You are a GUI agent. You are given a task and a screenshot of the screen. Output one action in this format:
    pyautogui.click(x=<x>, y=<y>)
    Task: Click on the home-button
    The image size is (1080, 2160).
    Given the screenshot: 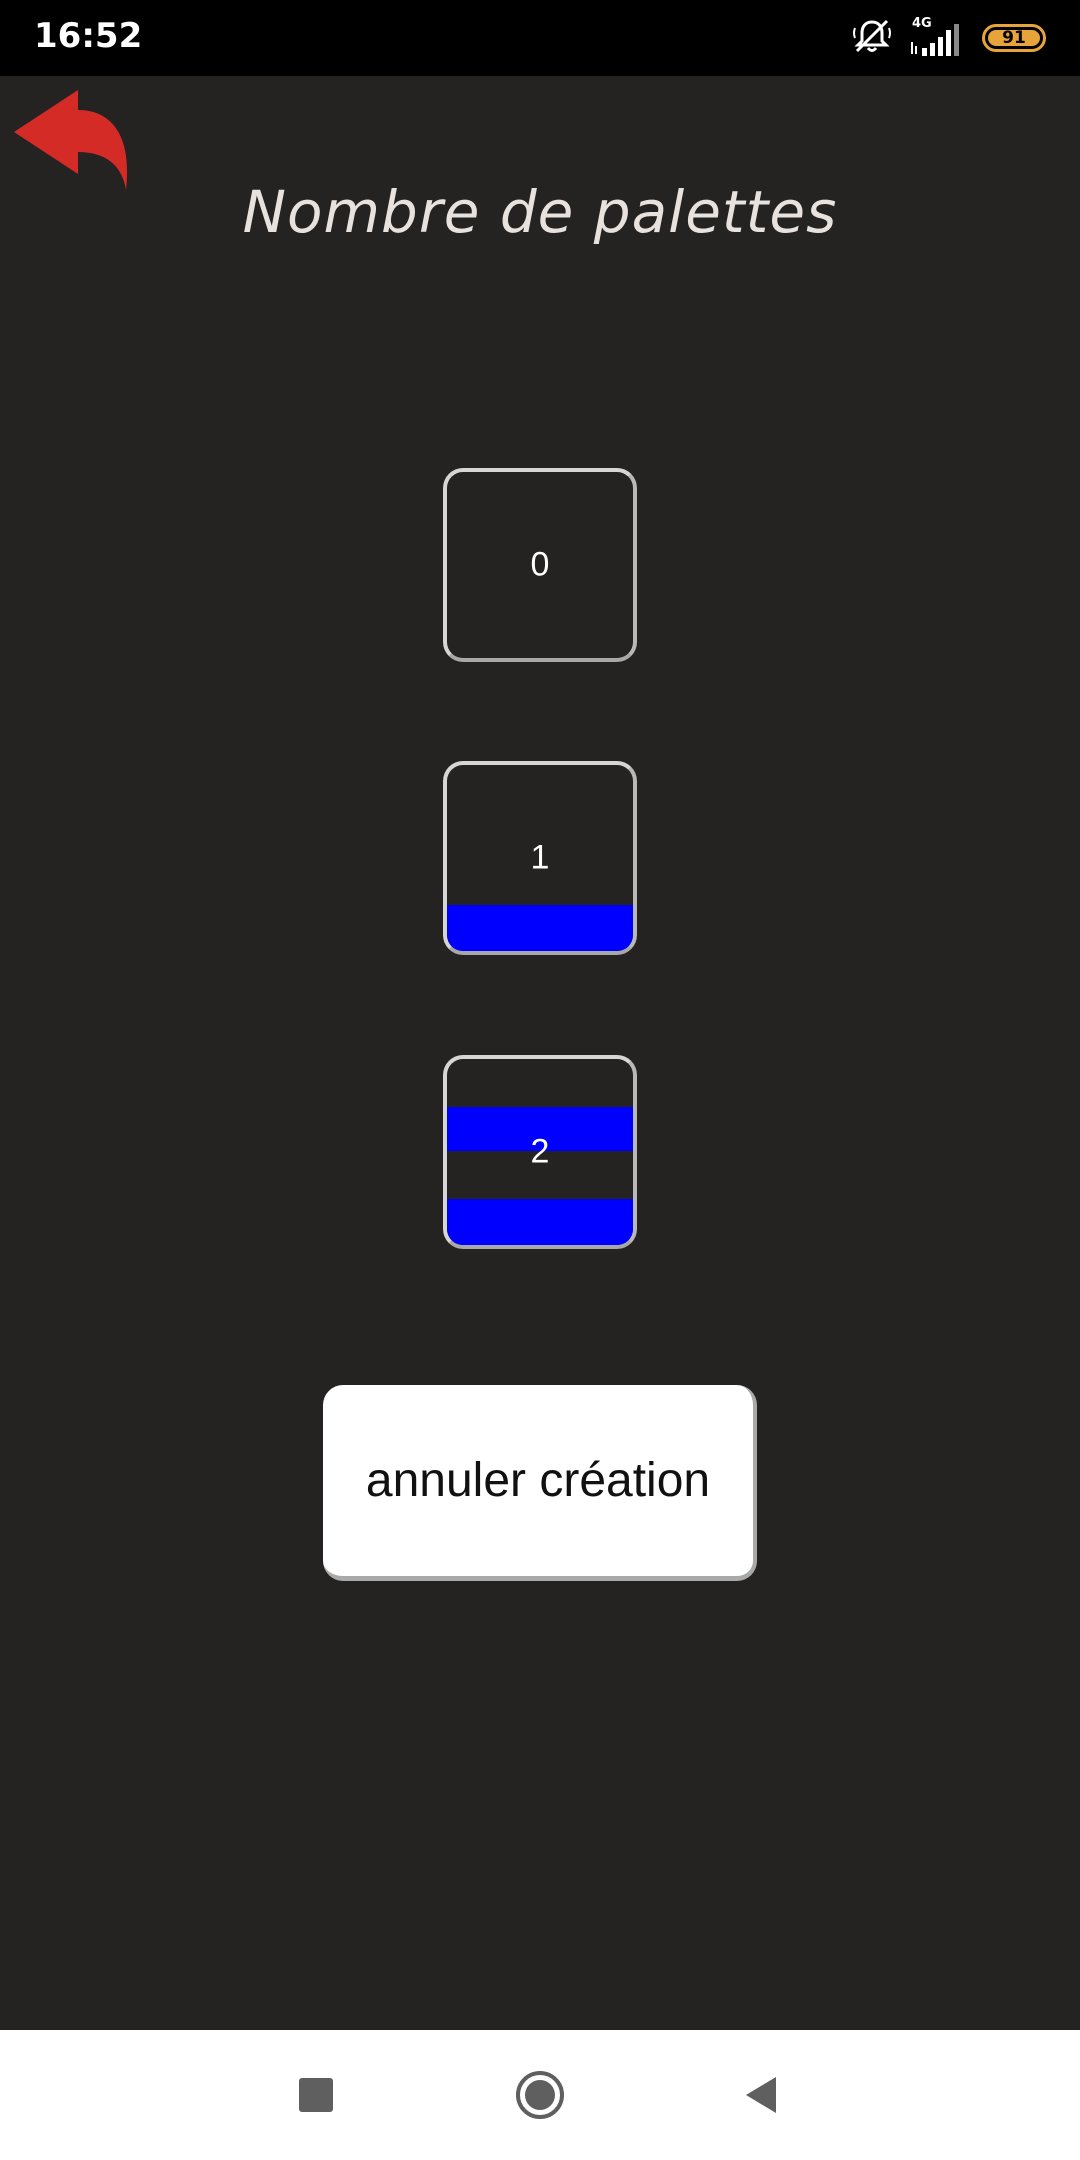 What is the action you would take?
    pyautogui.click(x=540, y=2095)
    